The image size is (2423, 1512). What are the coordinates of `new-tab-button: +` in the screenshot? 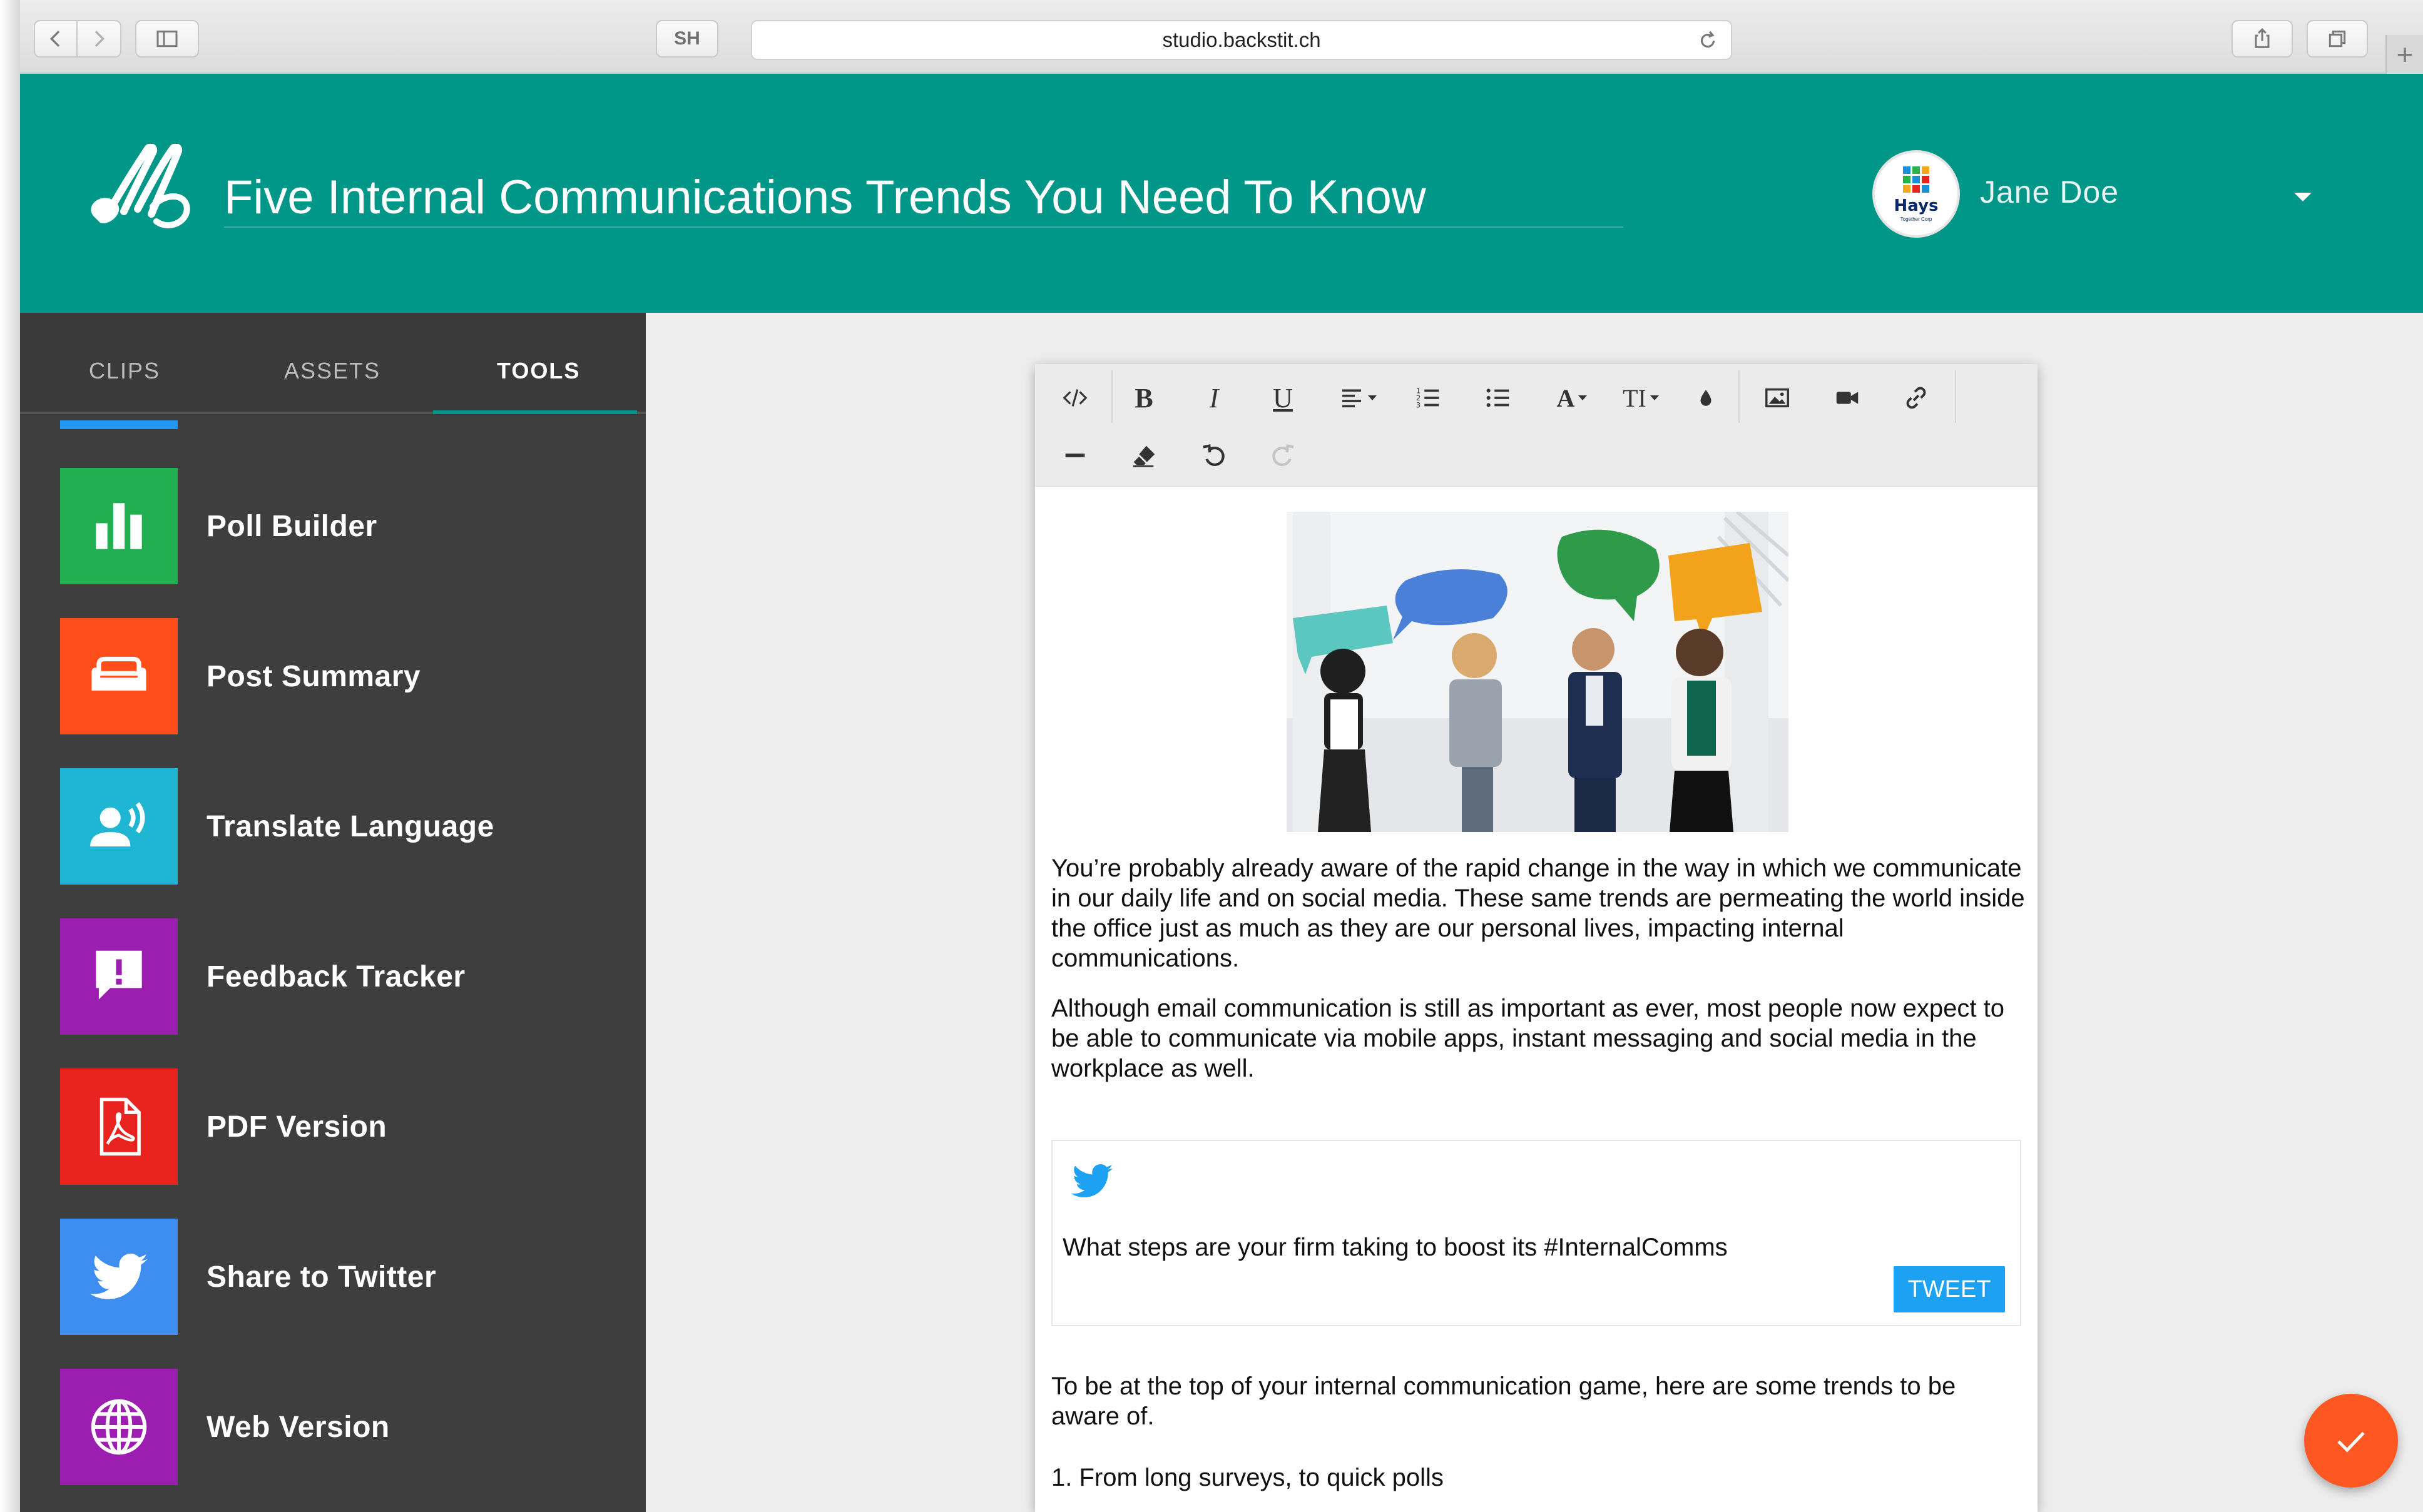 It's located at (2404, 54).